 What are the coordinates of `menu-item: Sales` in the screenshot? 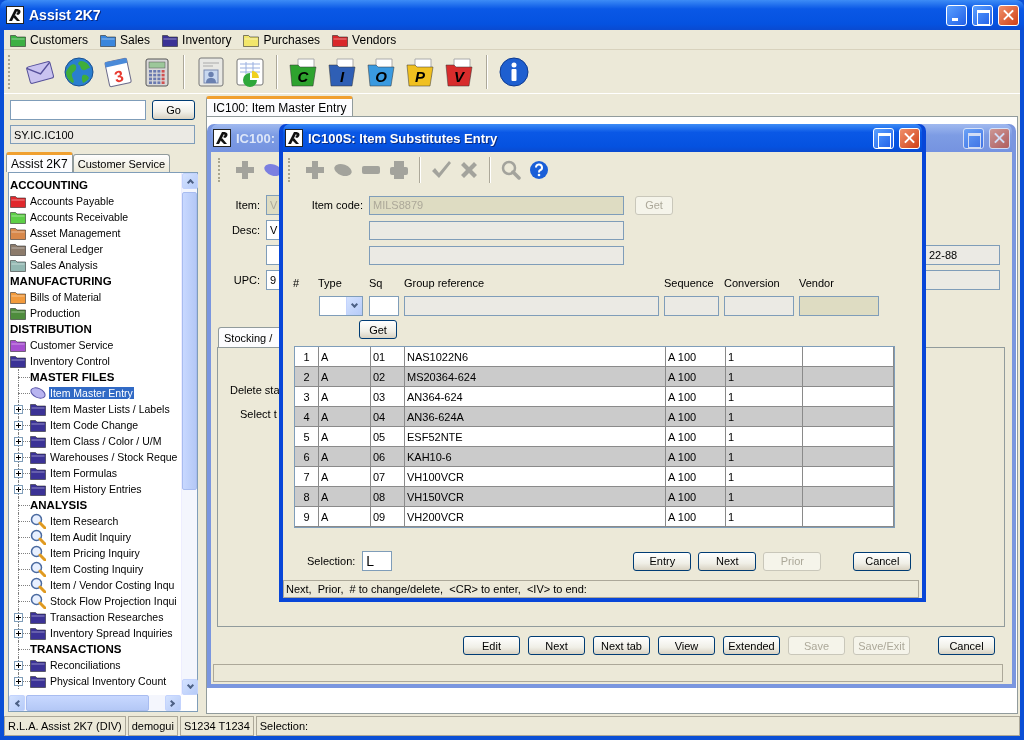 It's located at (125, 39).